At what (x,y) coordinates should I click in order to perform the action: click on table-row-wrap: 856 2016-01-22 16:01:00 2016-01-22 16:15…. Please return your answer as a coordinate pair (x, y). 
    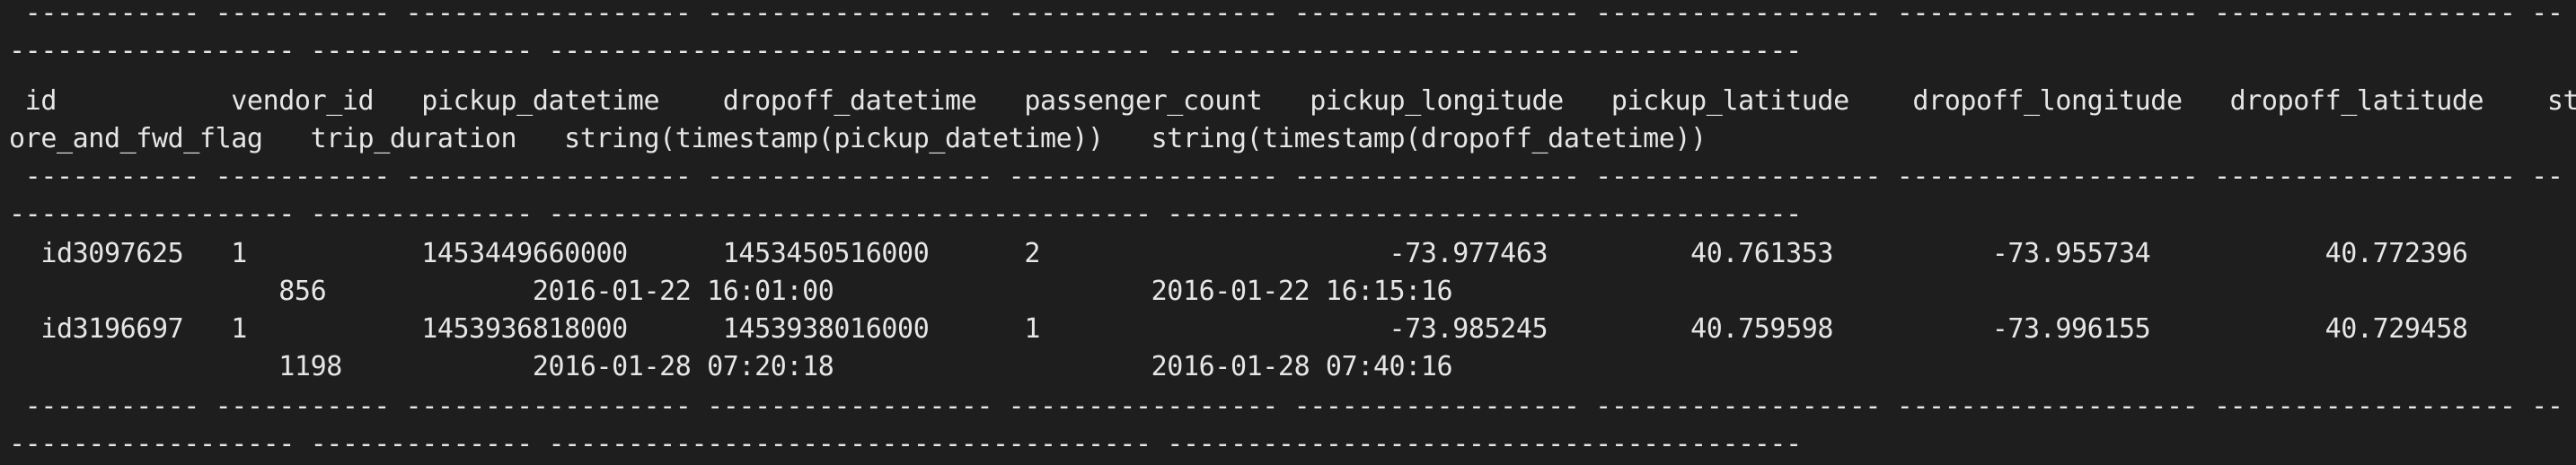
    Looking at the image, I should click on (731, 291).